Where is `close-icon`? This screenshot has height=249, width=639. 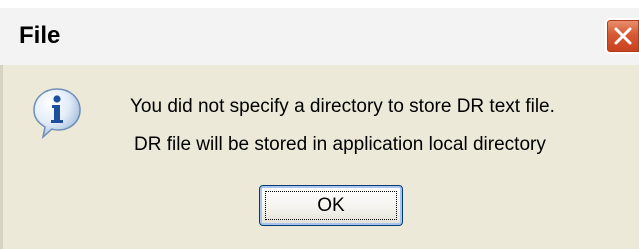 close-icon is located at coordinates (623, 36).